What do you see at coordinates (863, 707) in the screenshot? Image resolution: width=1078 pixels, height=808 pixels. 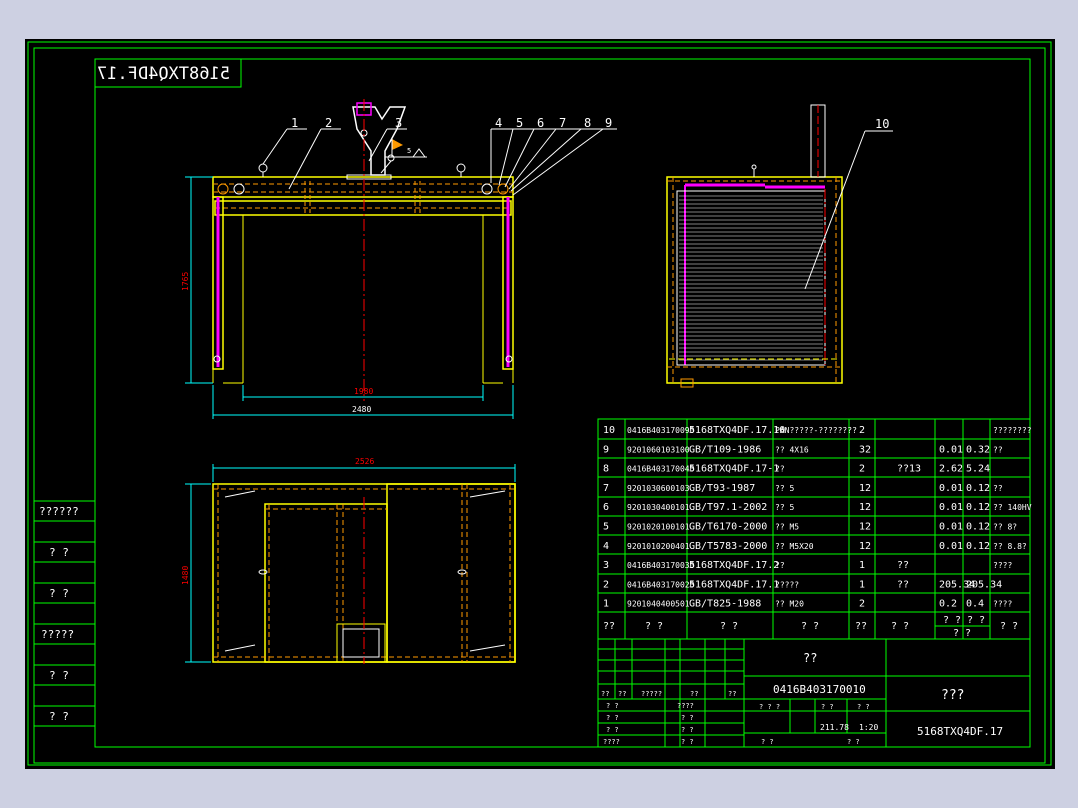 I see `stage-label-2: ? ?` at bounding box center [863, 707].